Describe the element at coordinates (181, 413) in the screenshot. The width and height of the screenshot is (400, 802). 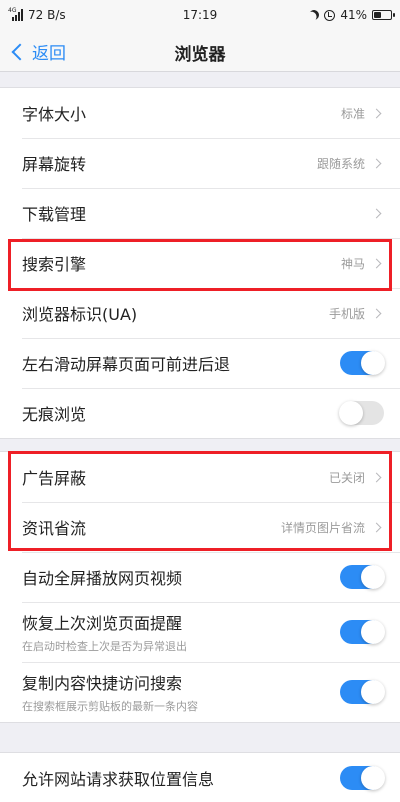
I see `row-labels: 无痕浏览` at that location.